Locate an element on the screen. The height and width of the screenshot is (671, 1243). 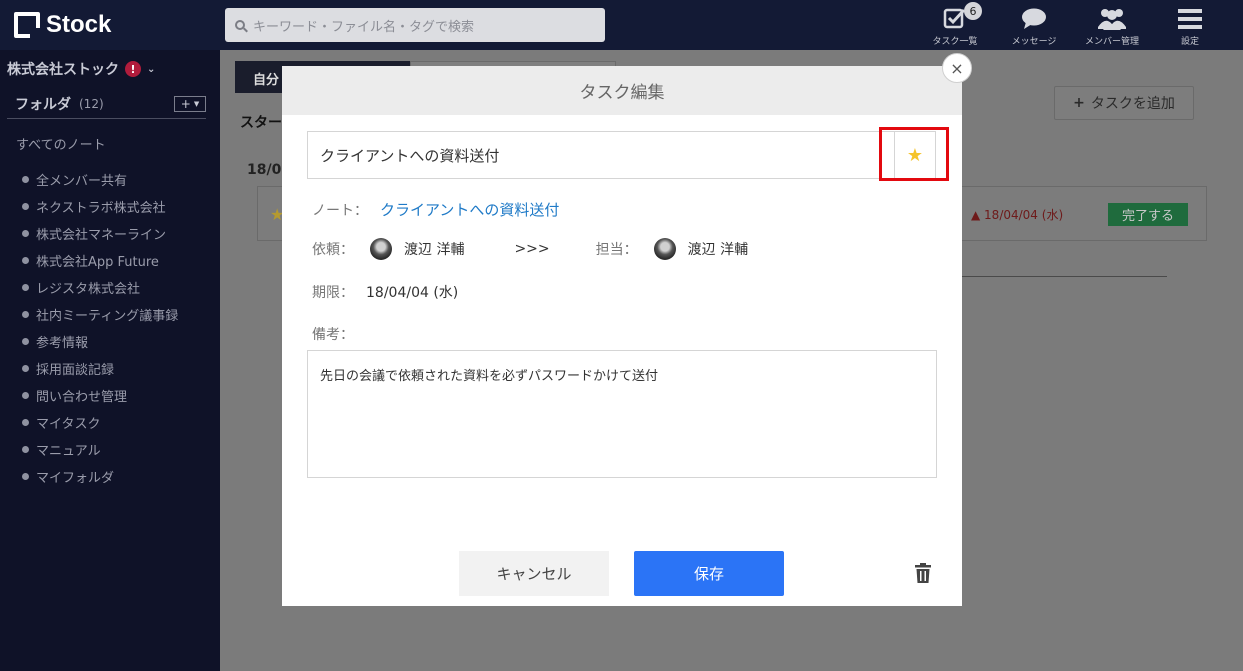
nav-messages-label: メッセージ is located at coordinates (1034, 42).